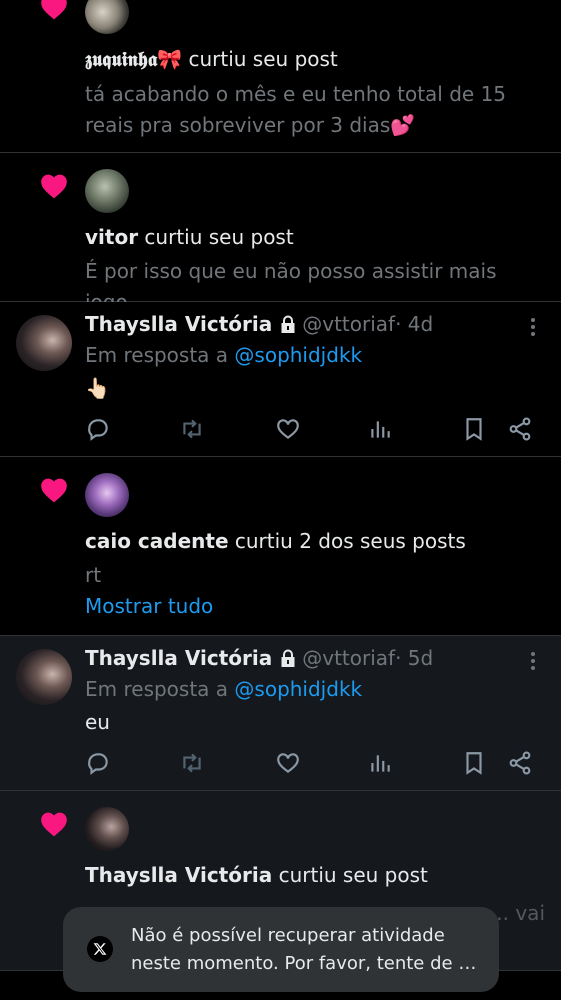 The width and height of the screenshot is (561, 1000). Describe the element at coordinates (93, 575) in the screenshot. I see `post-excerpt: rt` at that location.